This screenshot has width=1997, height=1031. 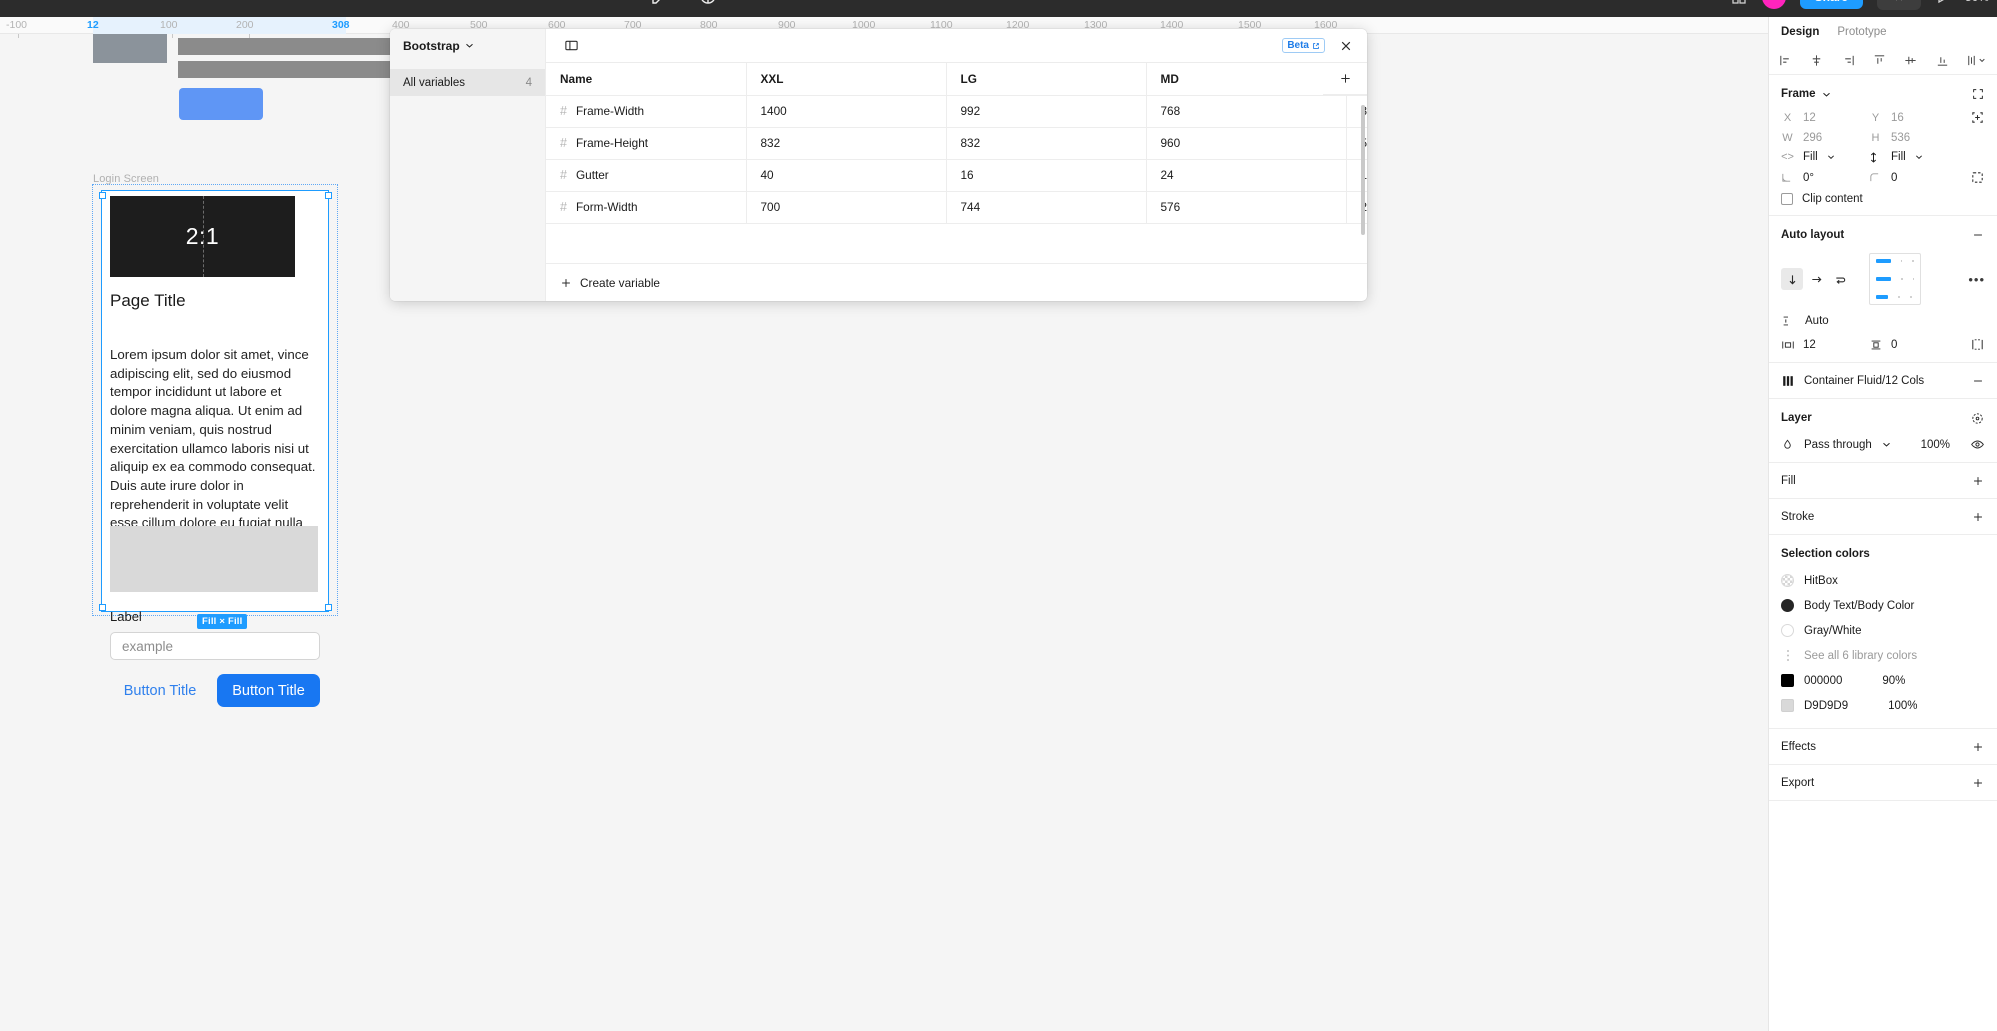 What do you see at coordinates (1825, 157) in the screenshot?
I see `horizontal-resizing-field: <> Fill` at bounding box center [1825, 157].